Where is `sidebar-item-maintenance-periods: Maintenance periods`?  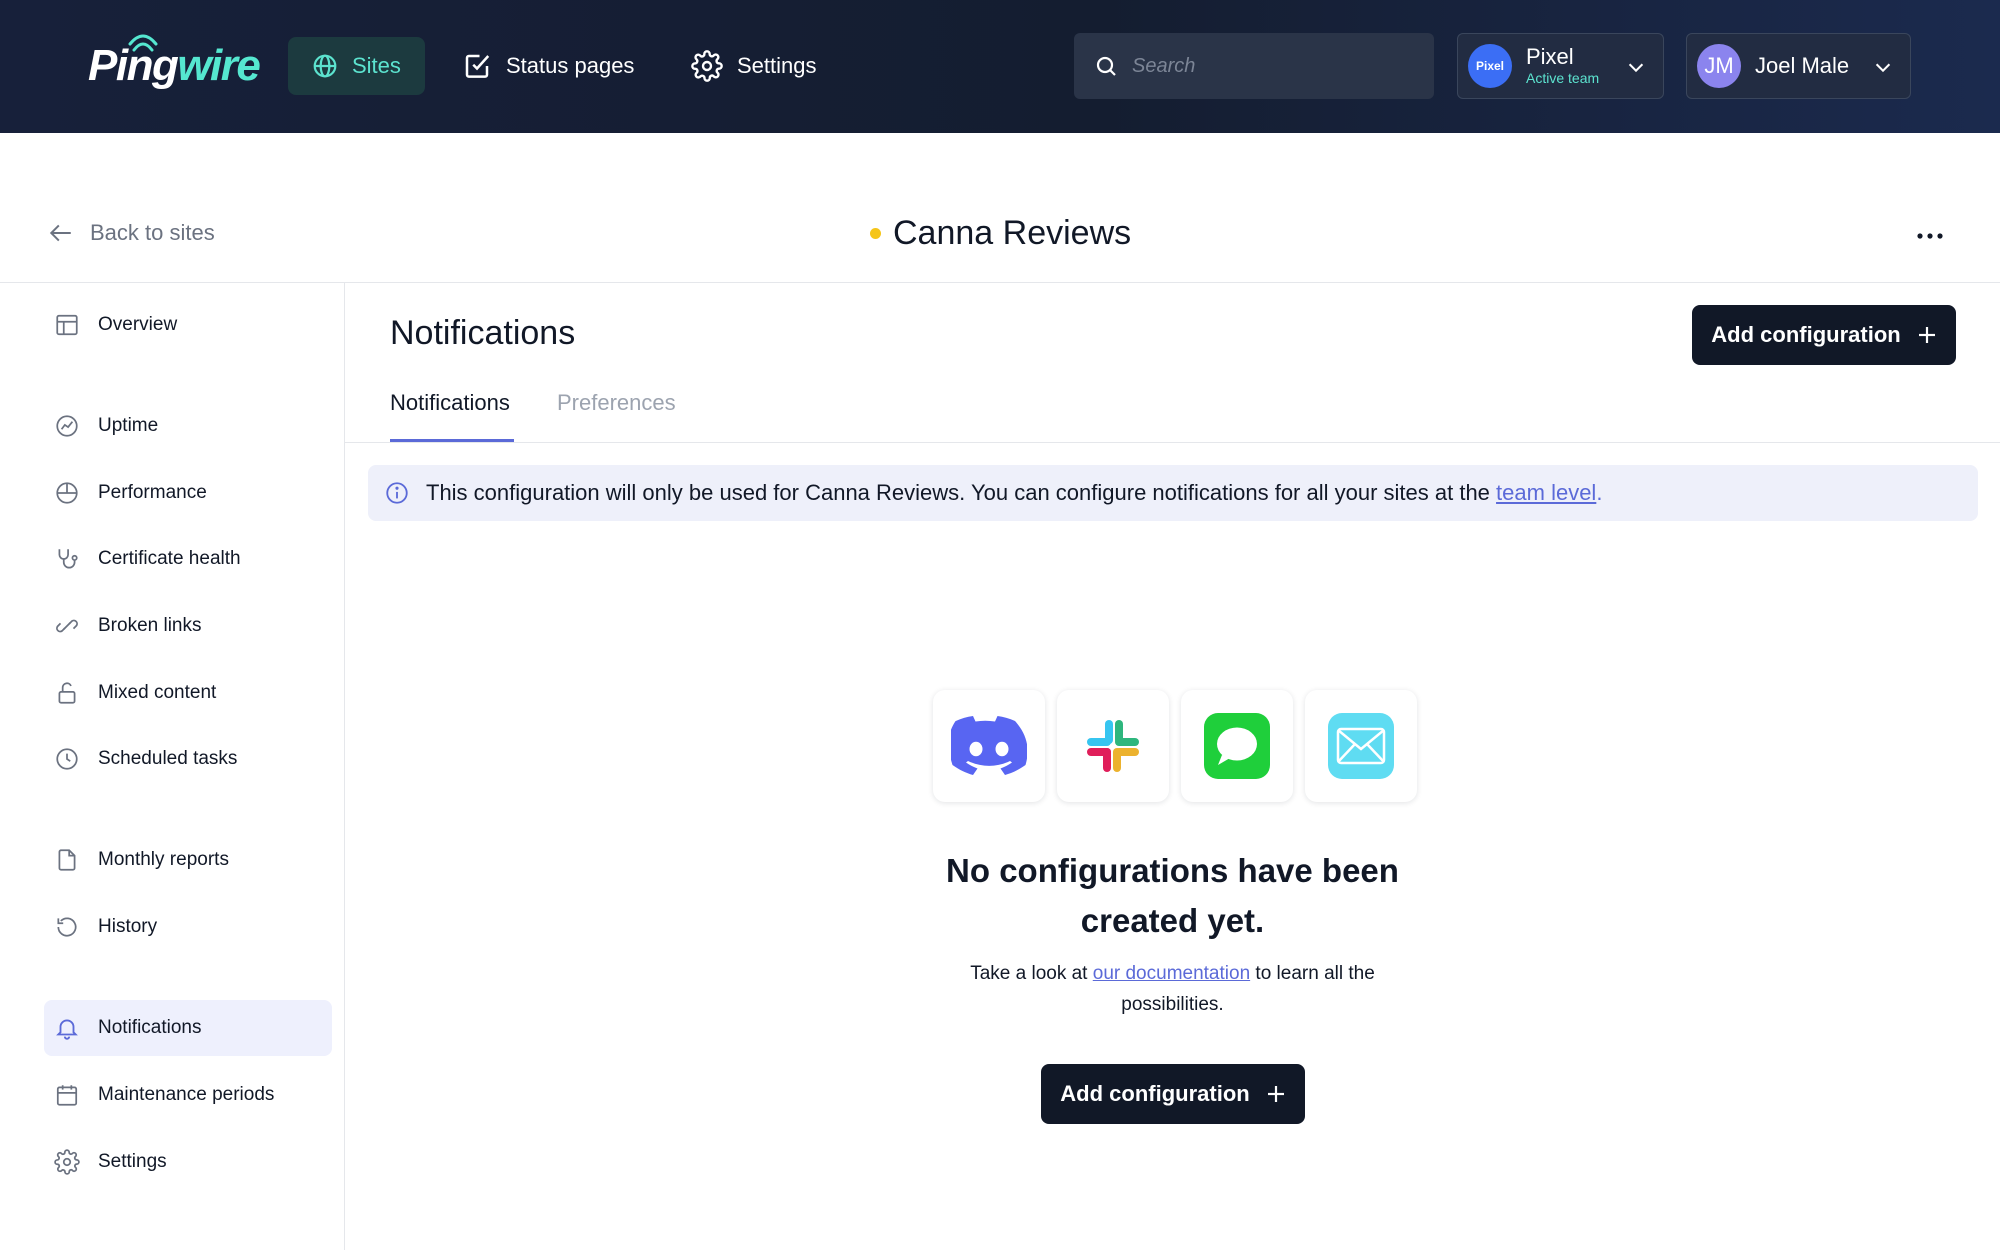
sidebar-item-maintenance-periods: Maintenance periods is located at coordinates (188, 1095).